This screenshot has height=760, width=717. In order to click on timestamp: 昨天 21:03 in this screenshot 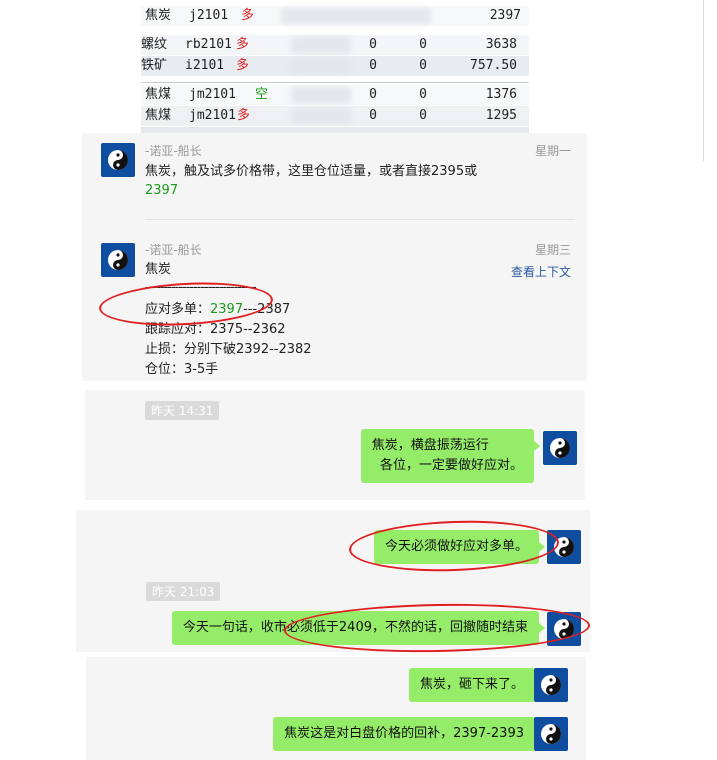, I will do `click(183, 591)`.